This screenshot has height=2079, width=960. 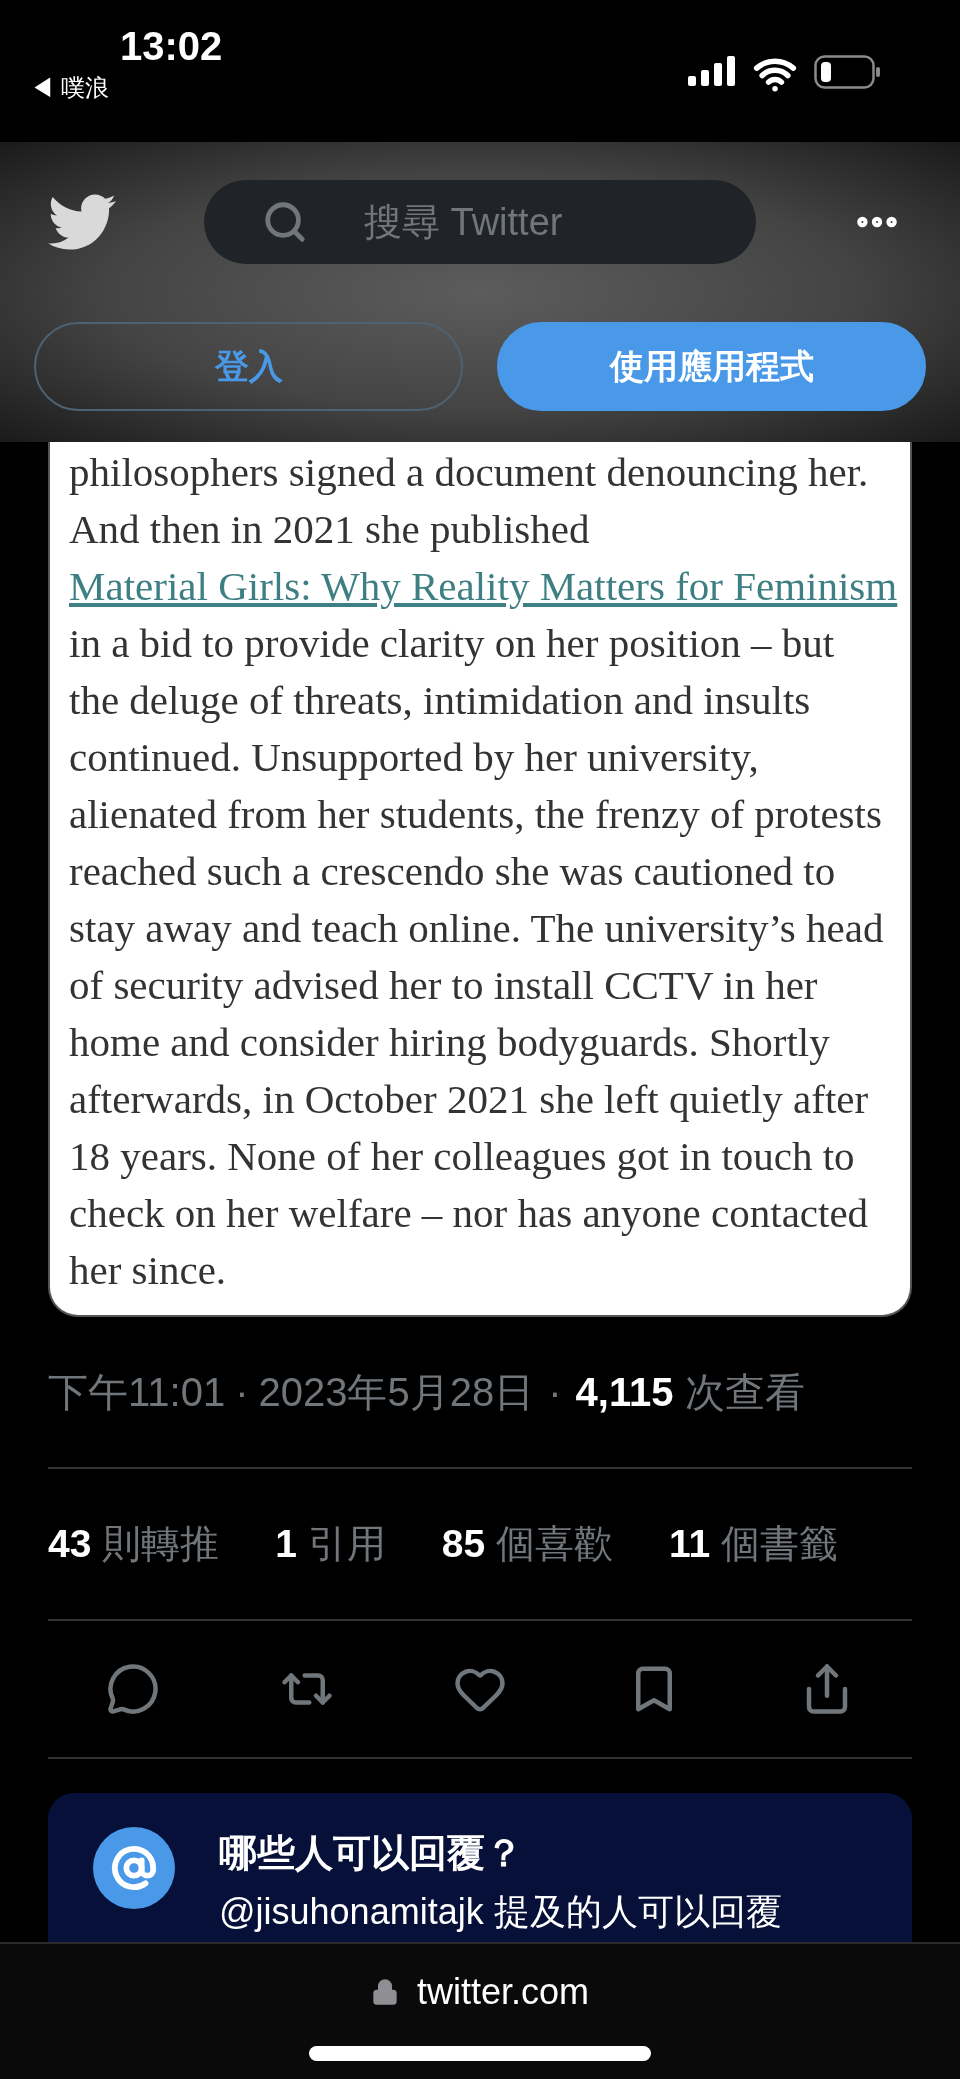 What do you see at coordinates (396, 1392) in the screenshot?
I see `tweet-date: 2023年5月28日` at bounding box center [396, 1392].